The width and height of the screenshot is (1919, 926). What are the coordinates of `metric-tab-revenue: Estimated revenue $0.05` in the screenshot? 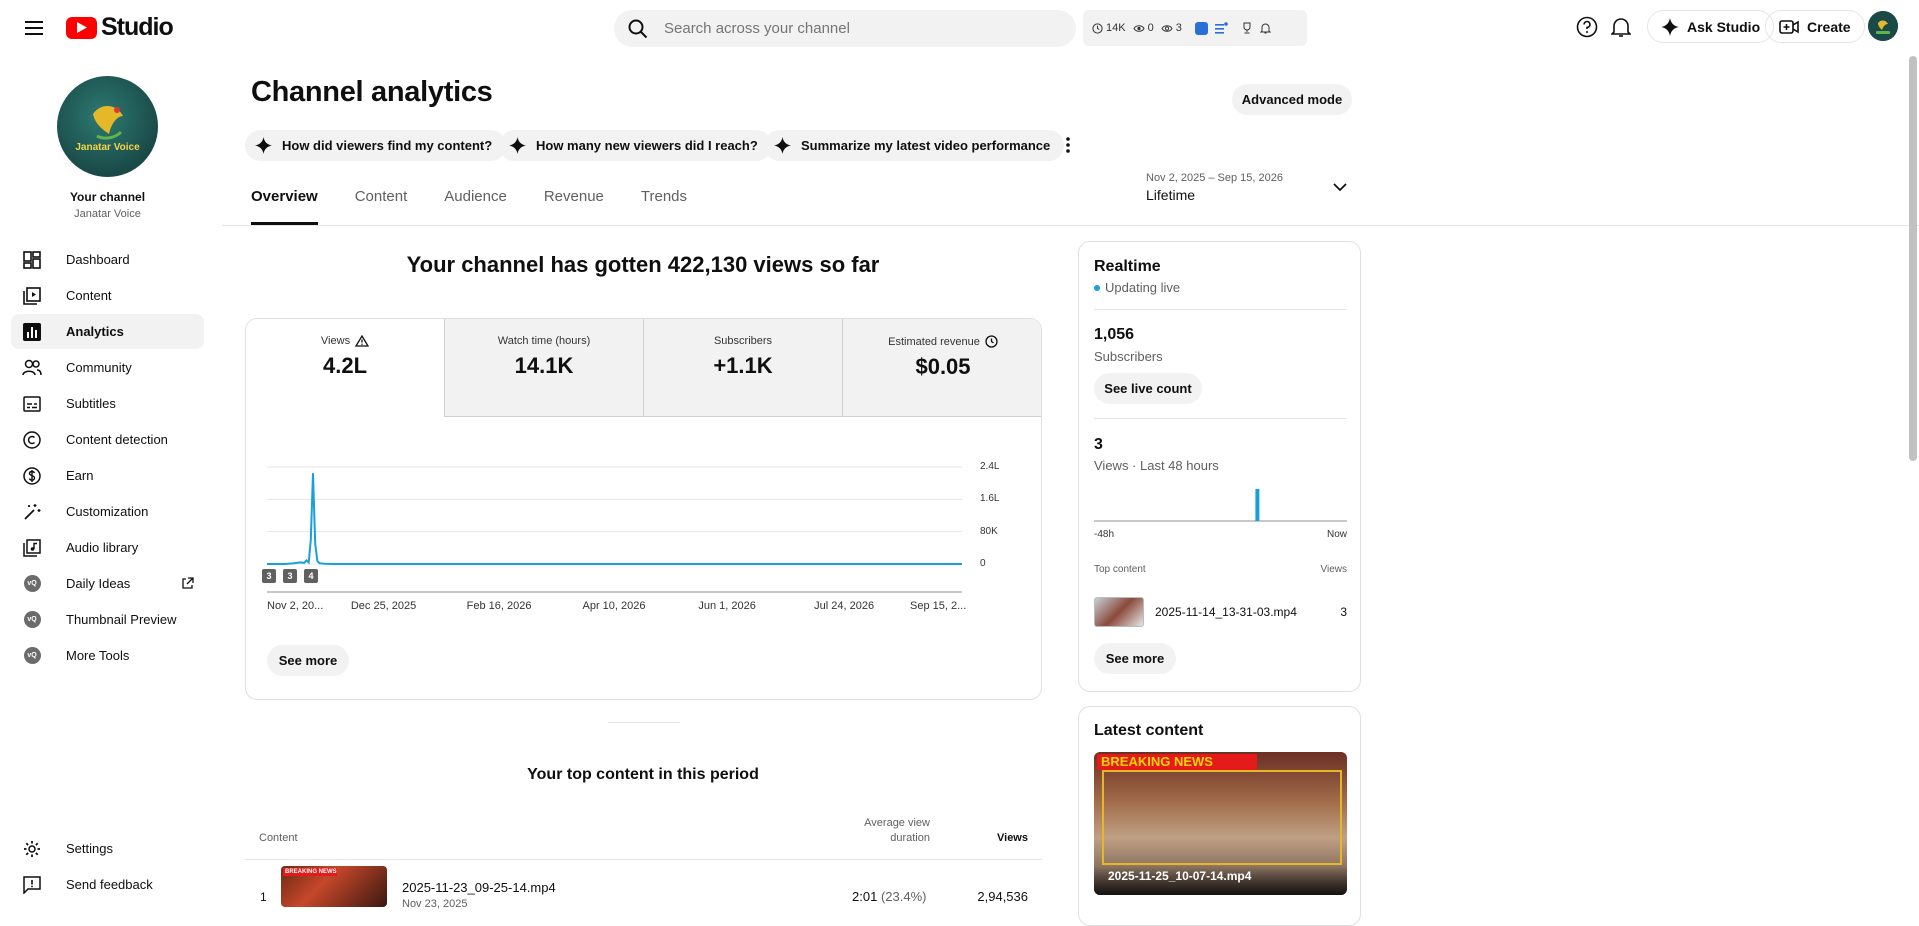 It's located at (942, 368).